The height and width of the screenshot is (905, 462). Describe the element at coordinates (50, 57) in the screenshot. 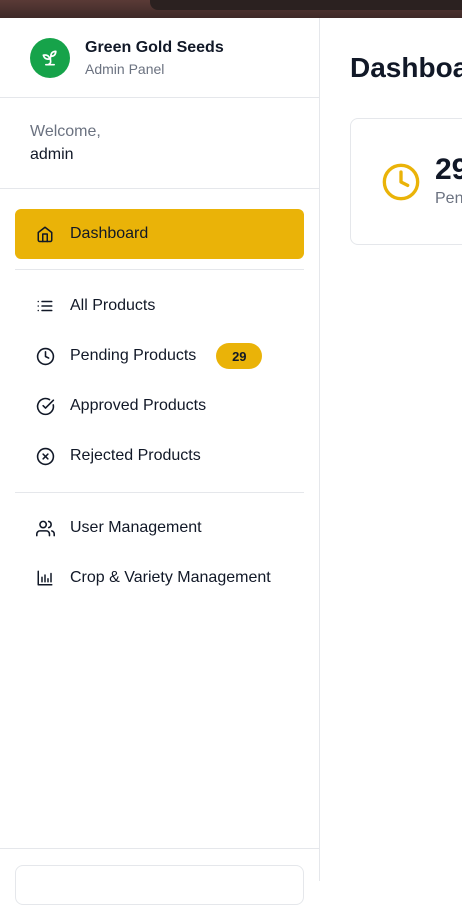

I see `sprout-icon` at that location.